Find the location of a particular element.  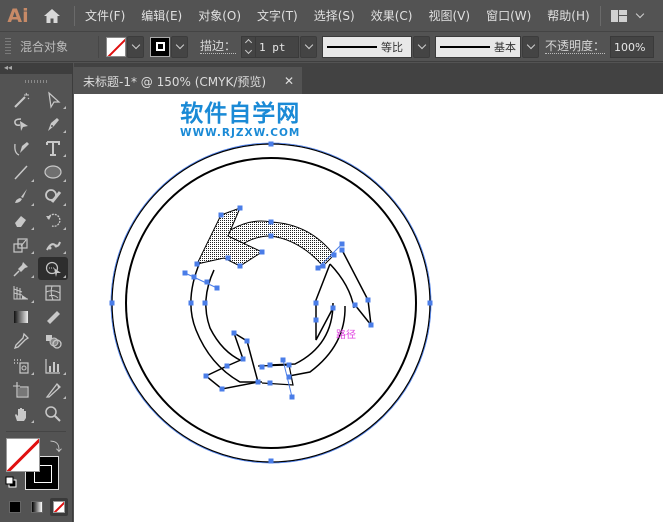

stroke-swatch is located at coordinates (160, 46).